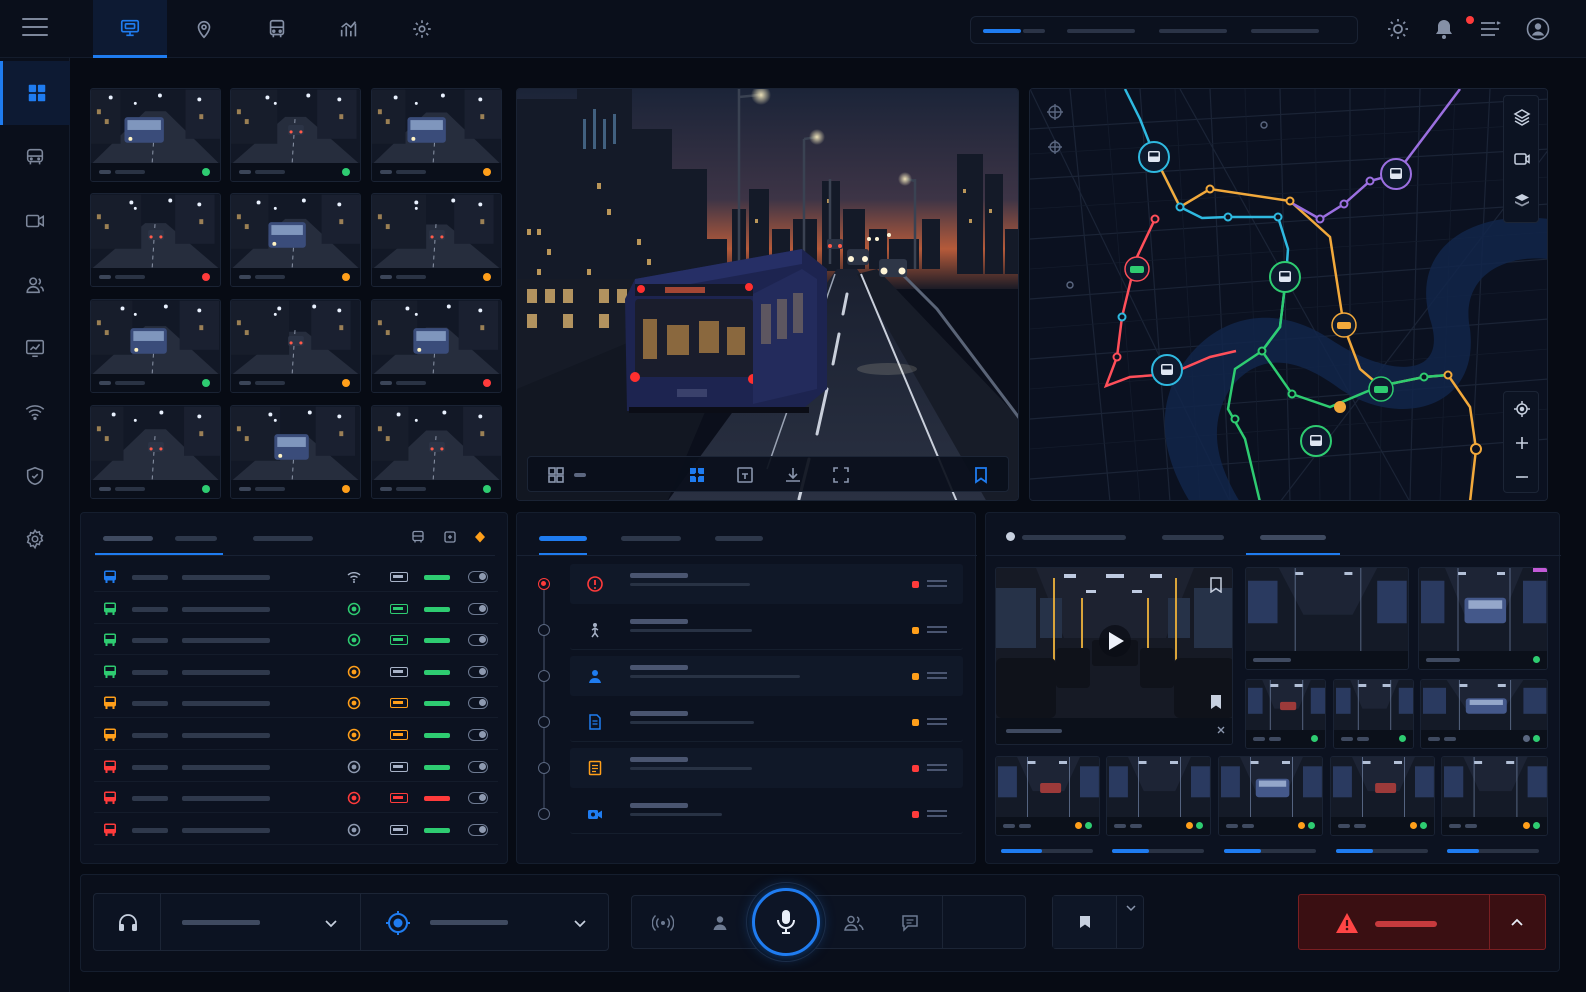 This screenshot has height=992, width=1586. What do you see at coordinates (1444, 29) in the screenshot?
I see `bell-icon` at bounding box center [1444, 29].